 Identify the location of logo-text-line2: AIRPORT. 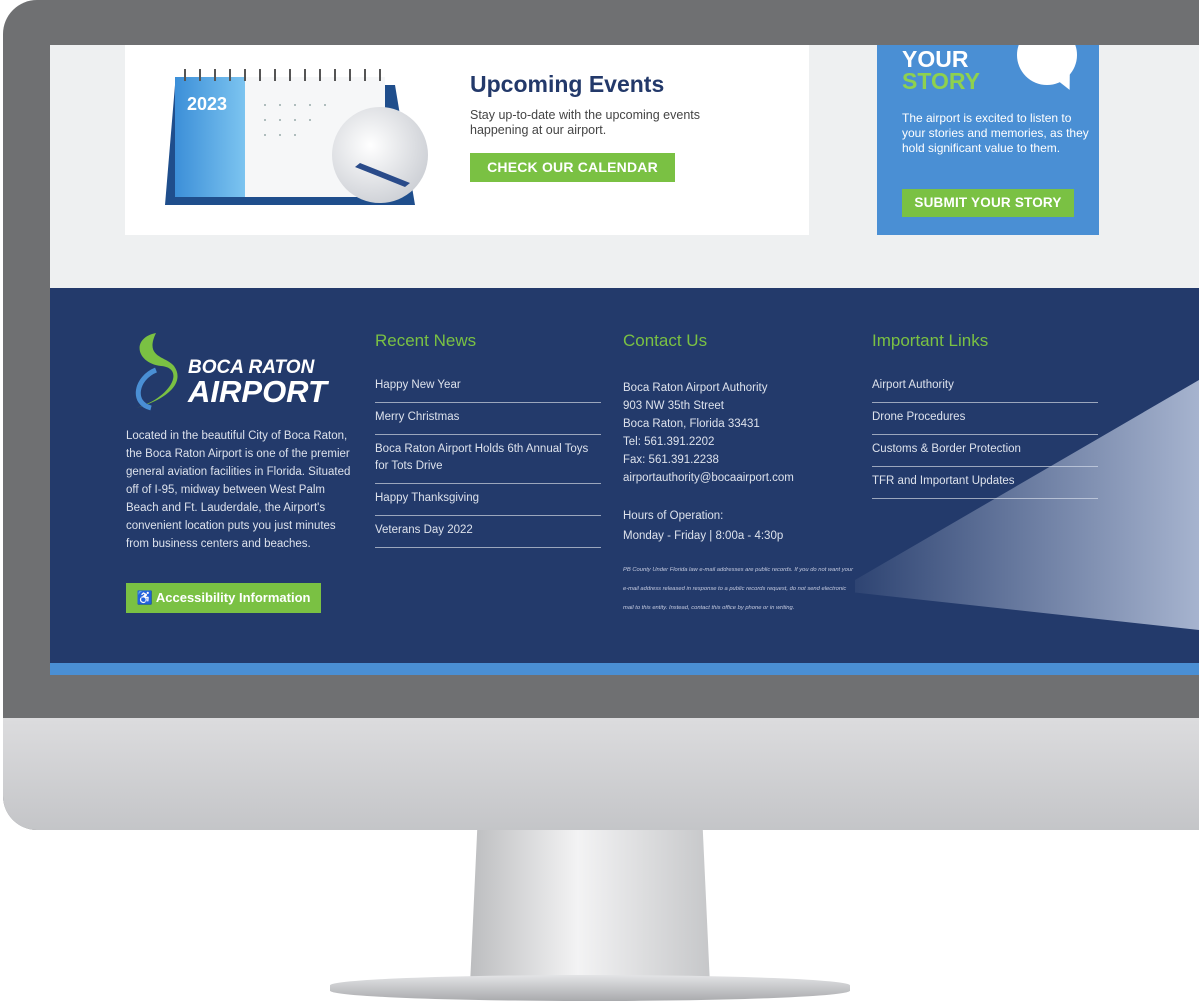
(258, 391).